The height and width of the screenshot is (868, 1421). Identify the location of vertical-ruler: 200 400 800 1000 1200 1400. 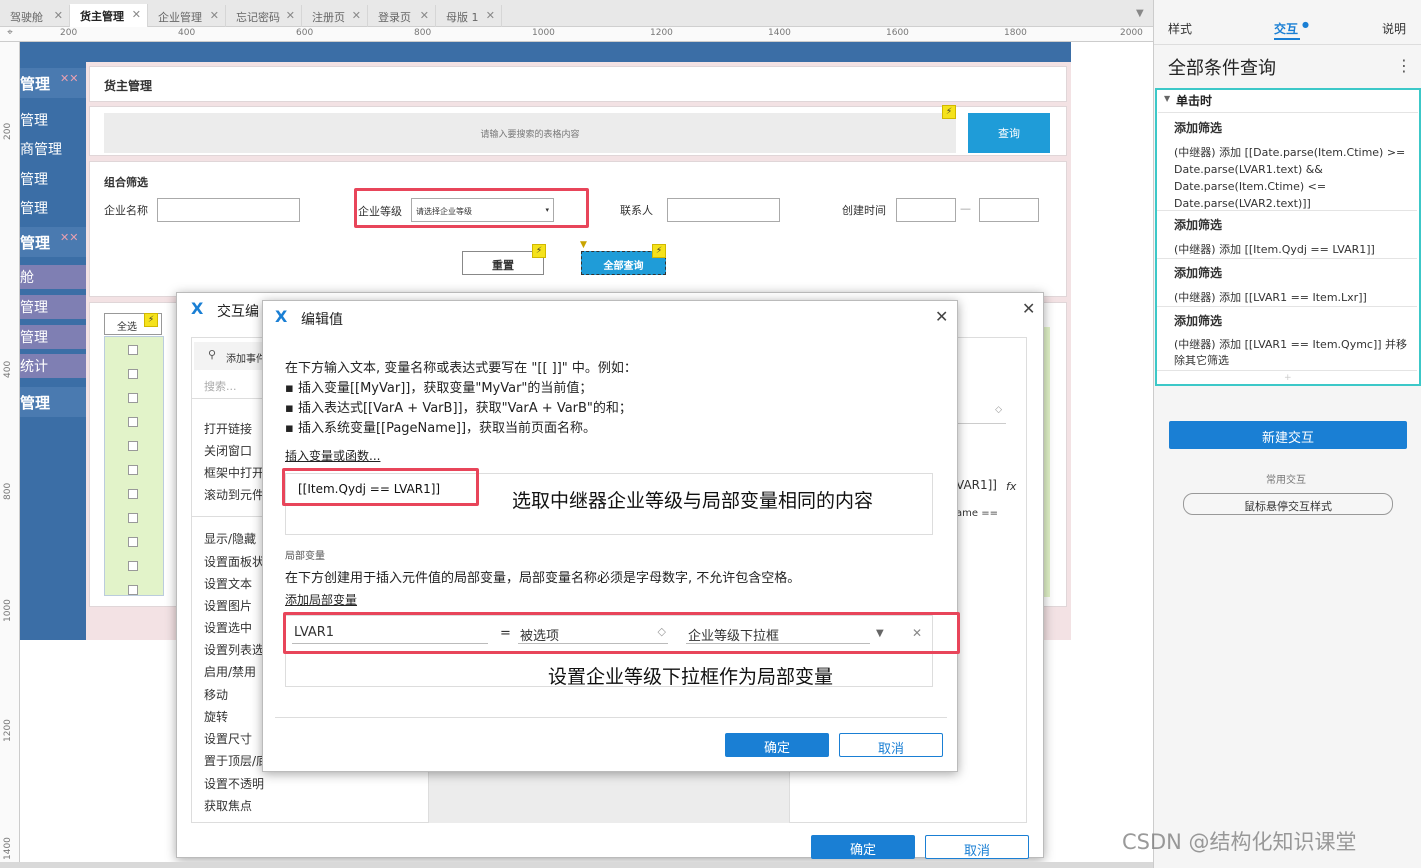
(10, 455).